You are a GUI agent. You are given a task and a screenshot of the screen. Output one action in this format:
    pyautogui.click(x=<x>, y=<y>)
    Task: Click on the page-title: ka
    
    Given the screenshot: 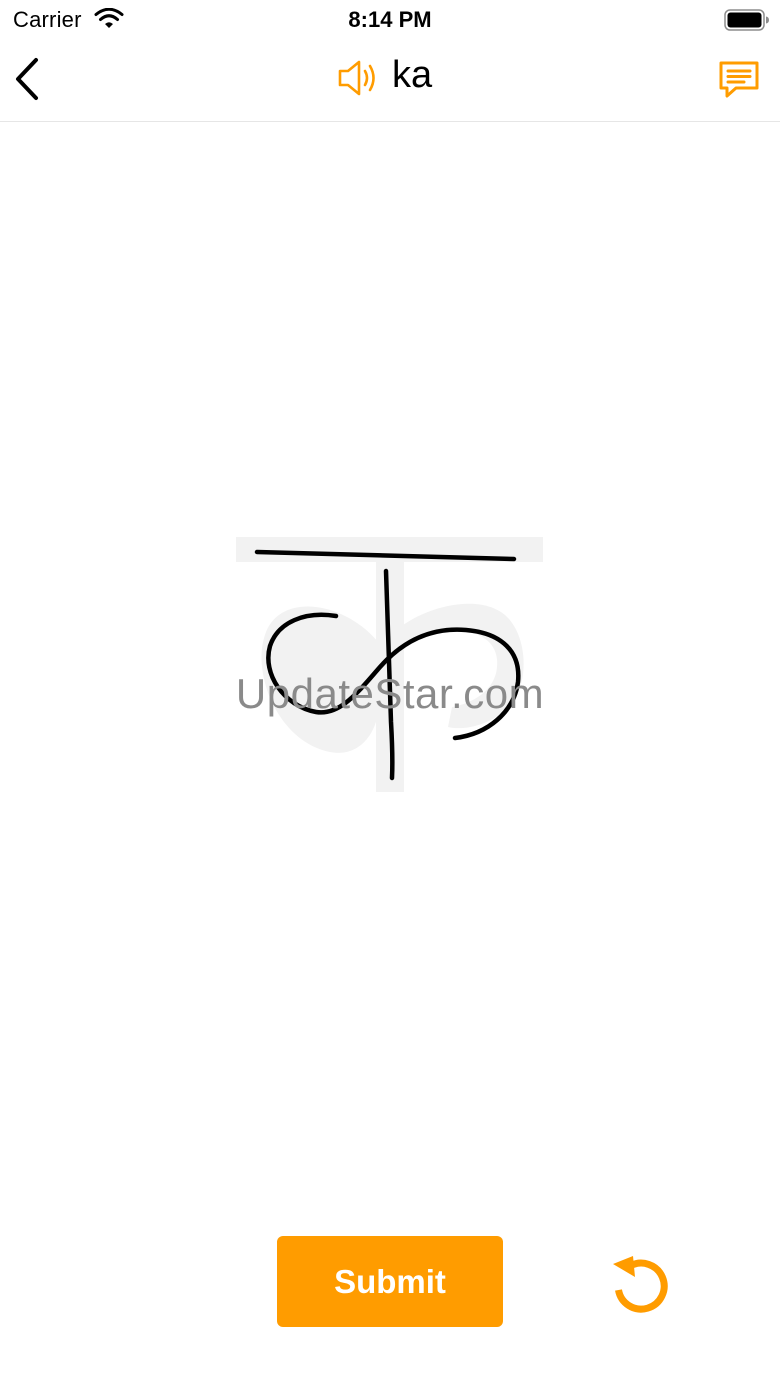 What is the action you would take?
    pyautogui.click(x=412, y=75)
    